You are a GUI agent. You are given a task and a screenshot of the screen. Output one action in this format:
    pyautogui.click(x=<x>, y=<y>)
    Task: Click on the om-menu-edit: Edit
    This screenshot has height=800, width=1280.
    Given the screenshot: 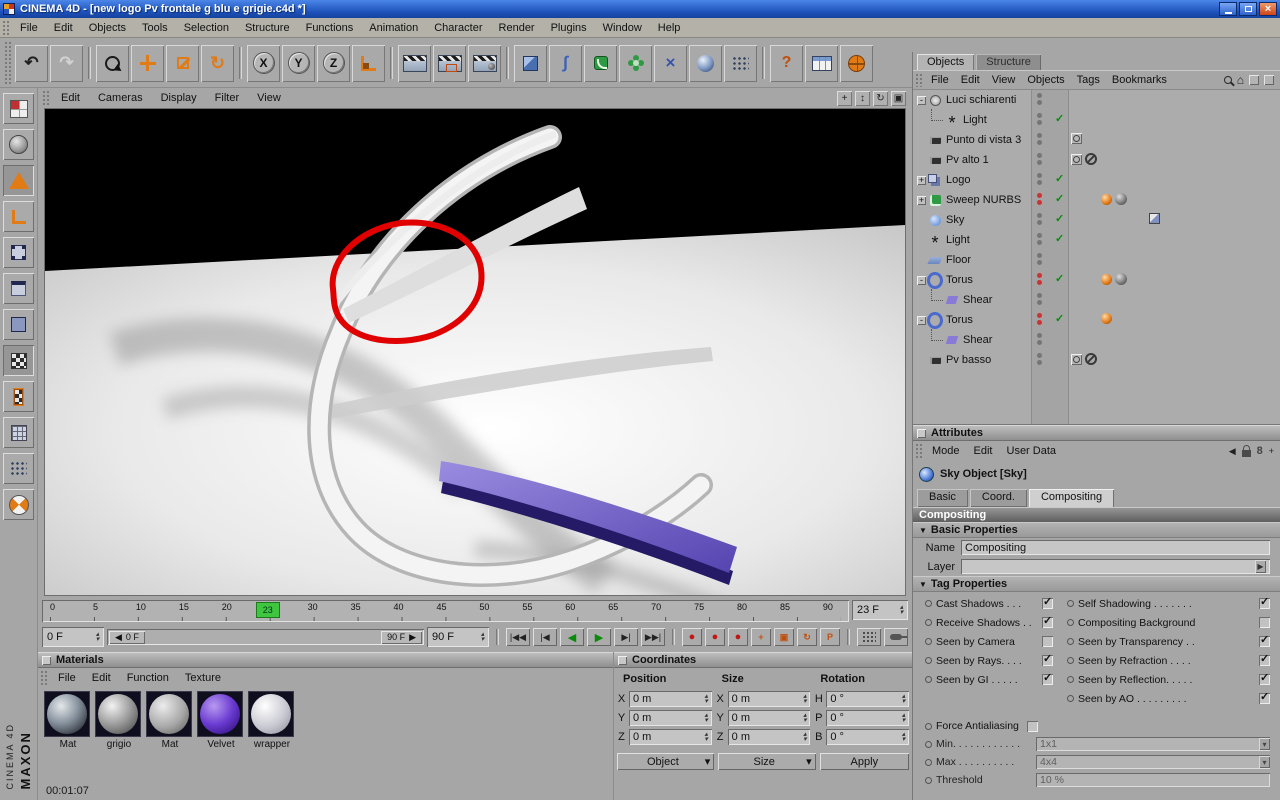 What is the action you would take?
    pyautogui.click(x=970, y=80)
    